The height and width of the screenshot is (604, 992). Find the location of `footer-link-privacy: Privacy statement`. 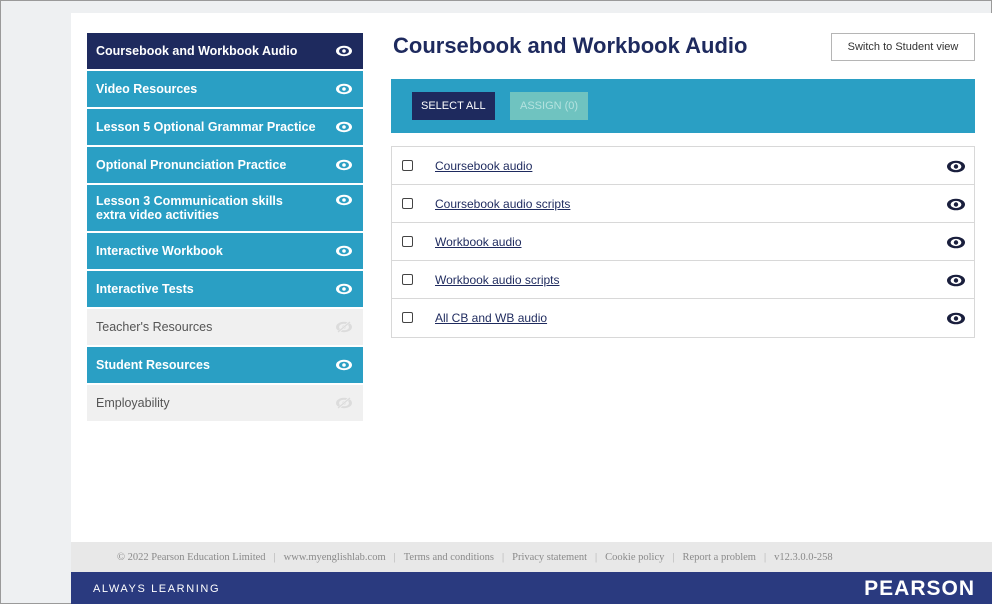

footer-link-privacy: Privacy statement is located at coordinates (549, 557).